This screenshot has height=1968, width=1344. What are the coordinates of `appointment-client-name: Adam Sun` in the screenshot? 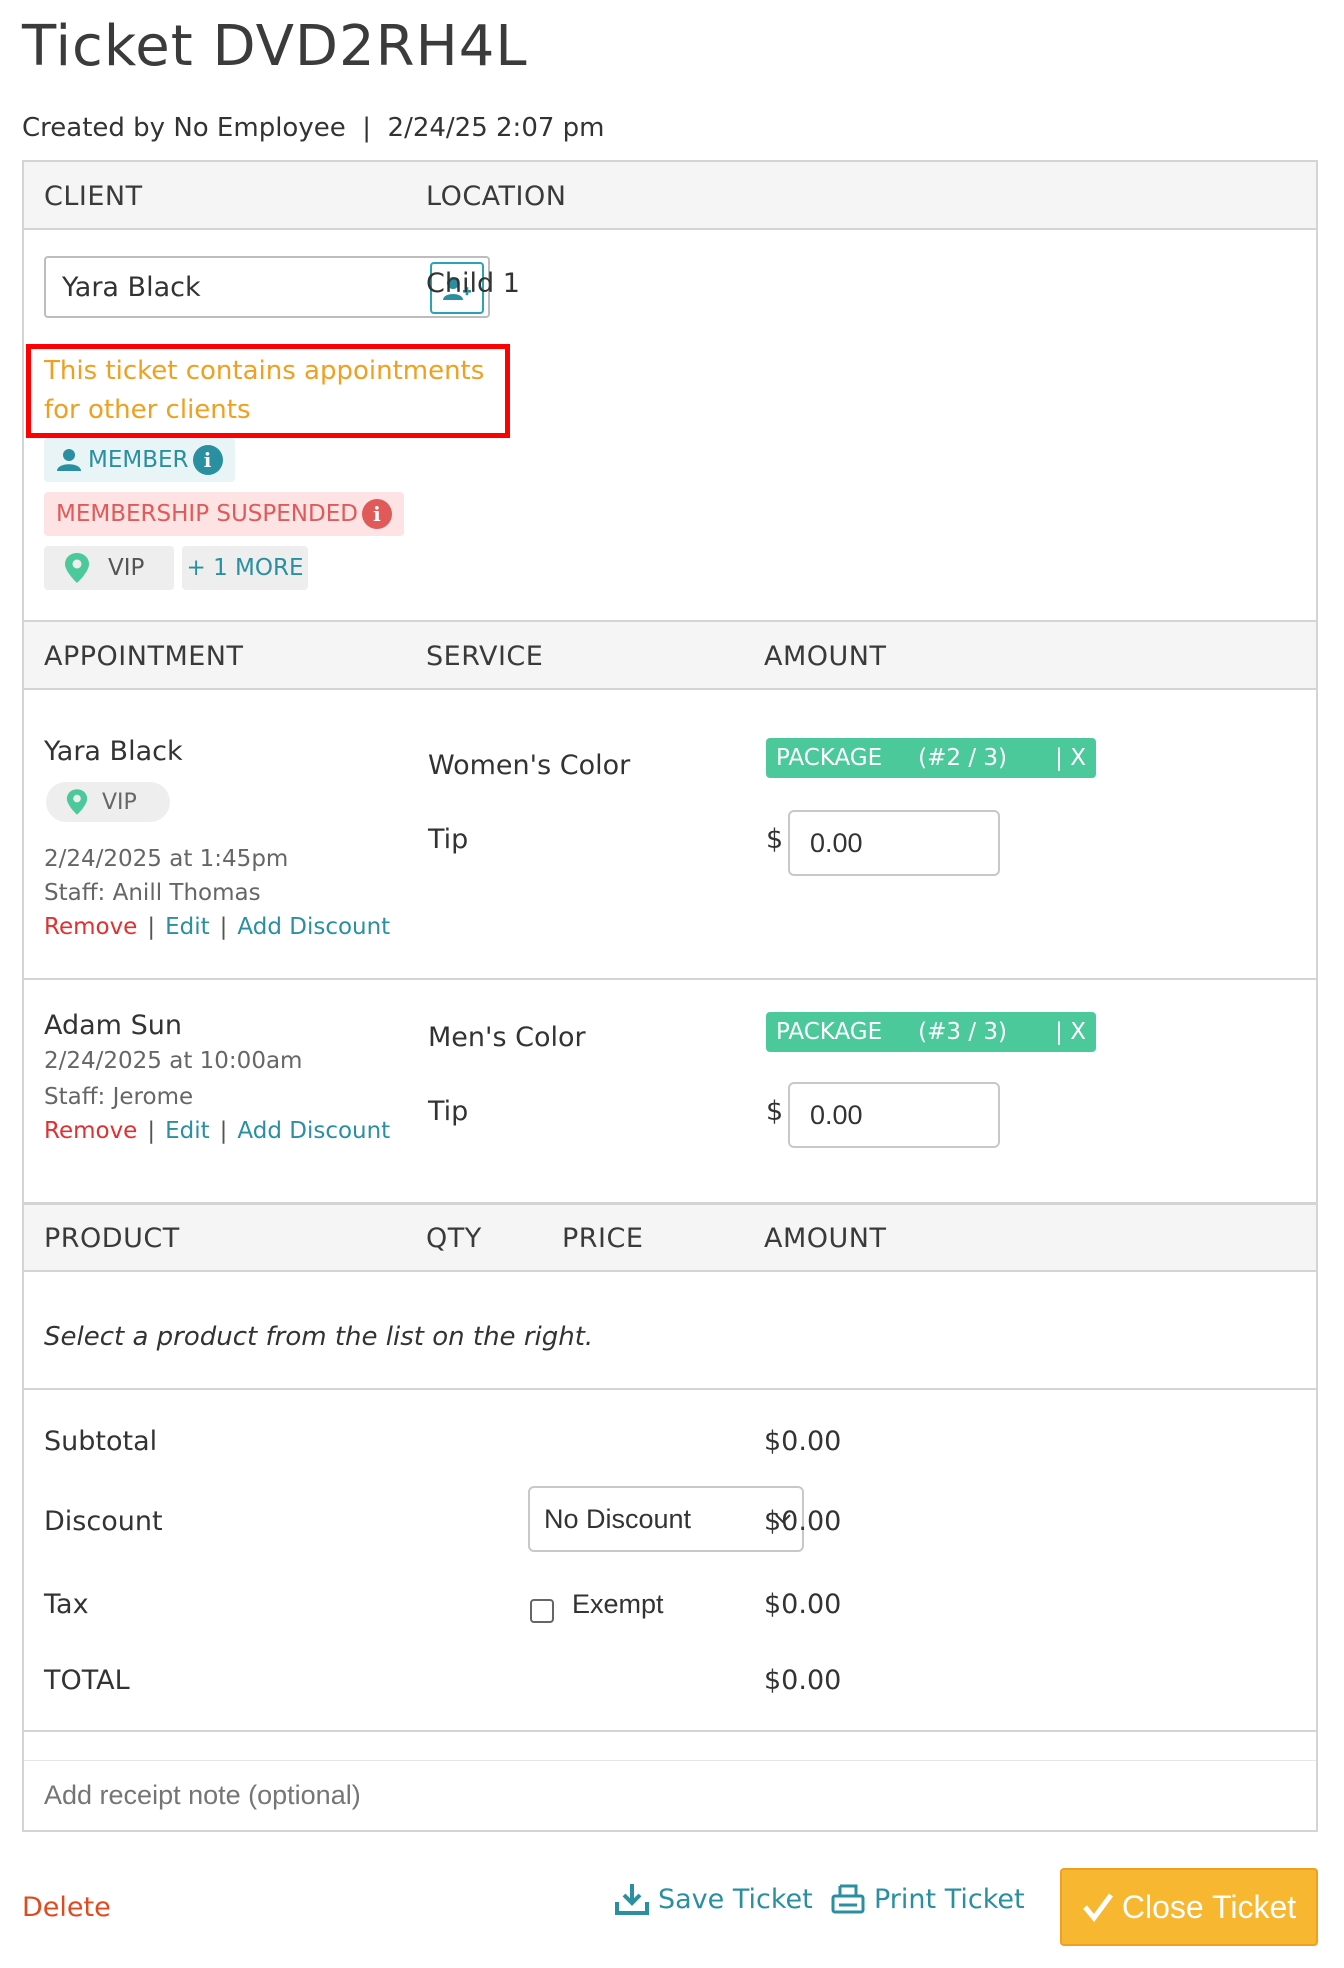 It's located at (113, 1025).